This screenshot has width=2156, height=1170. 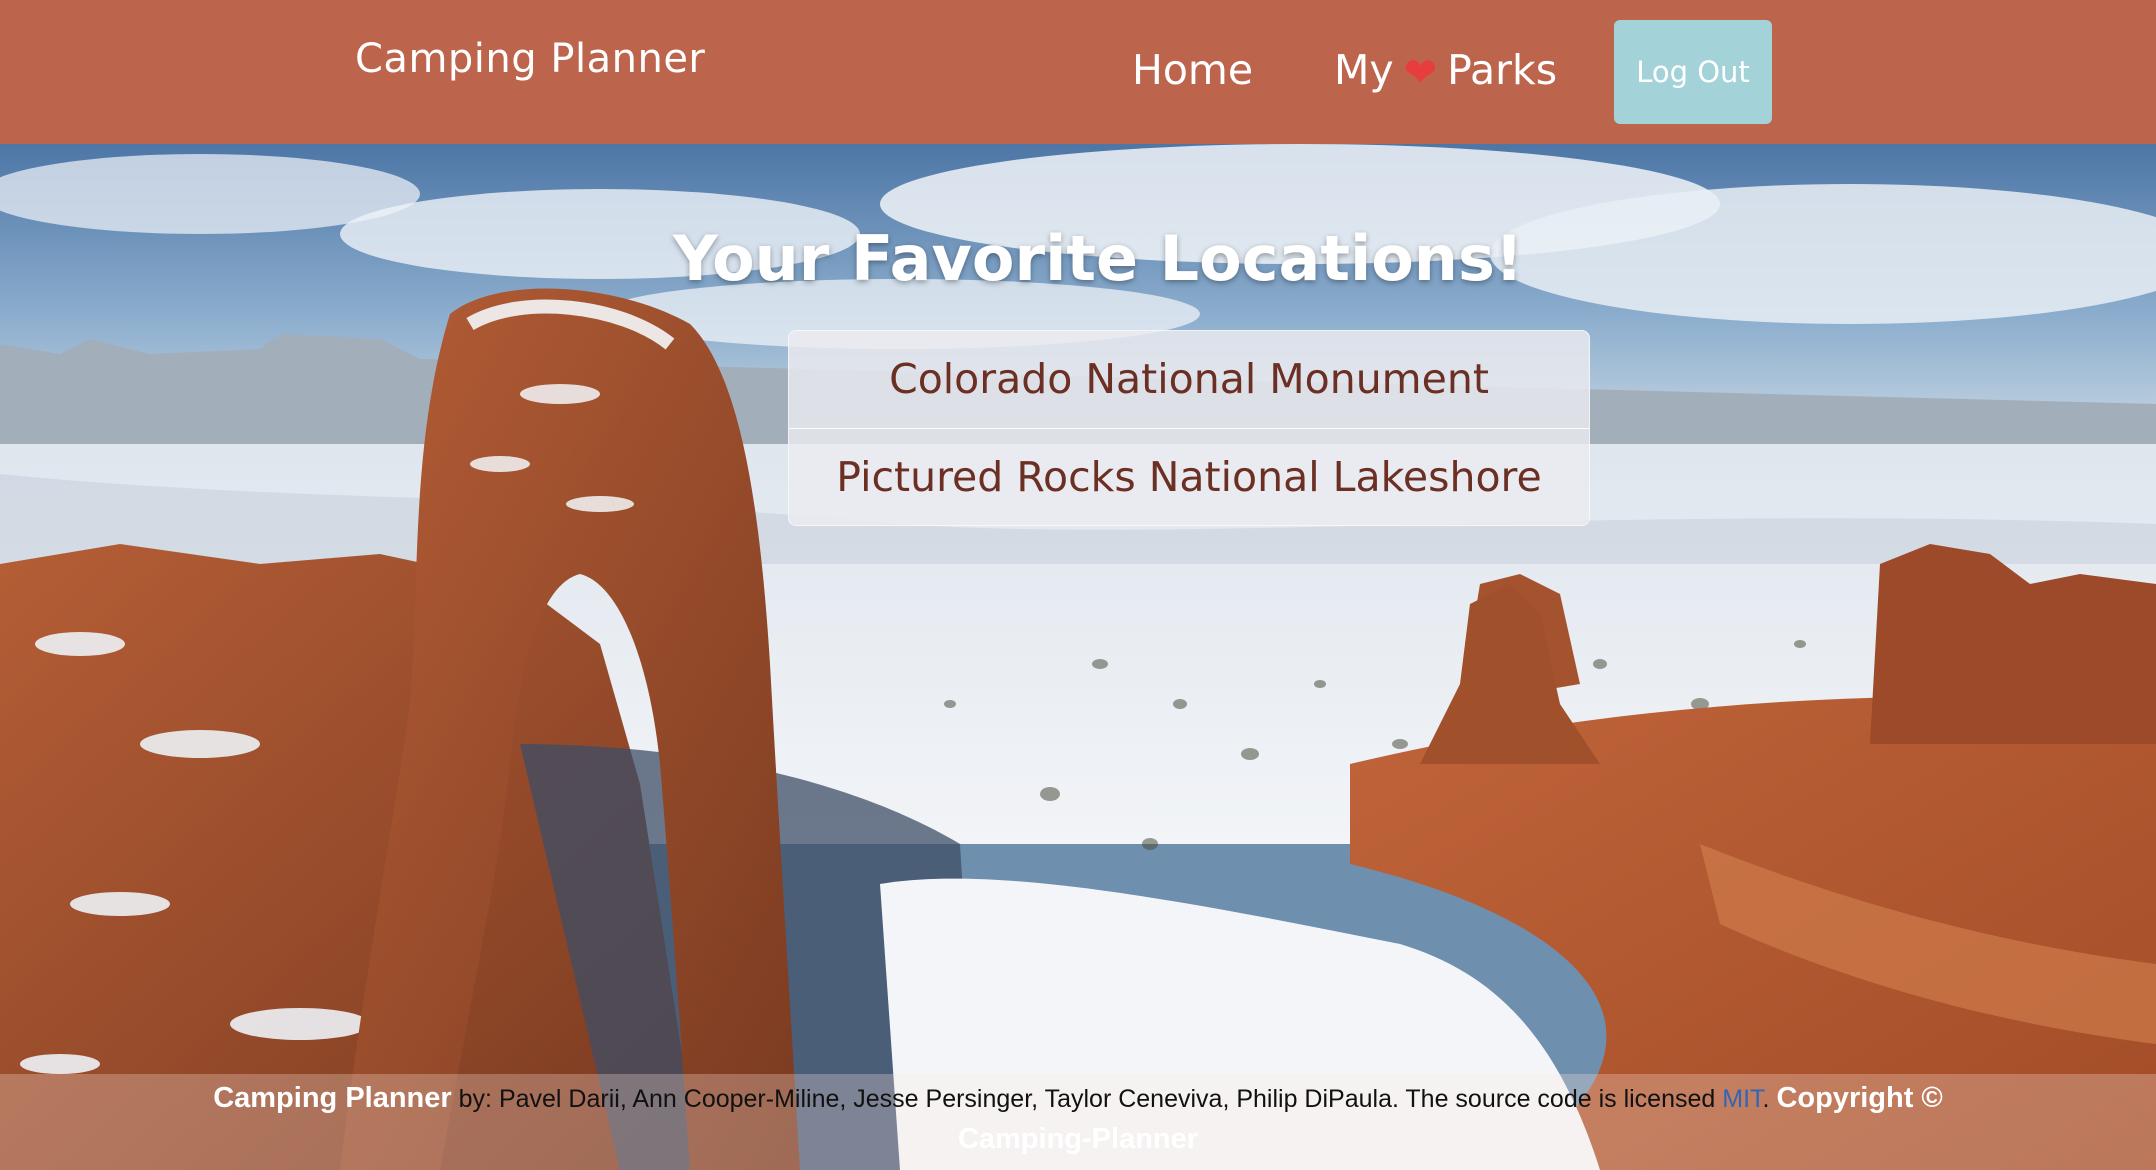 I want to click on footer-copyright: Copyright ©, so click(x=1859, y=1098).